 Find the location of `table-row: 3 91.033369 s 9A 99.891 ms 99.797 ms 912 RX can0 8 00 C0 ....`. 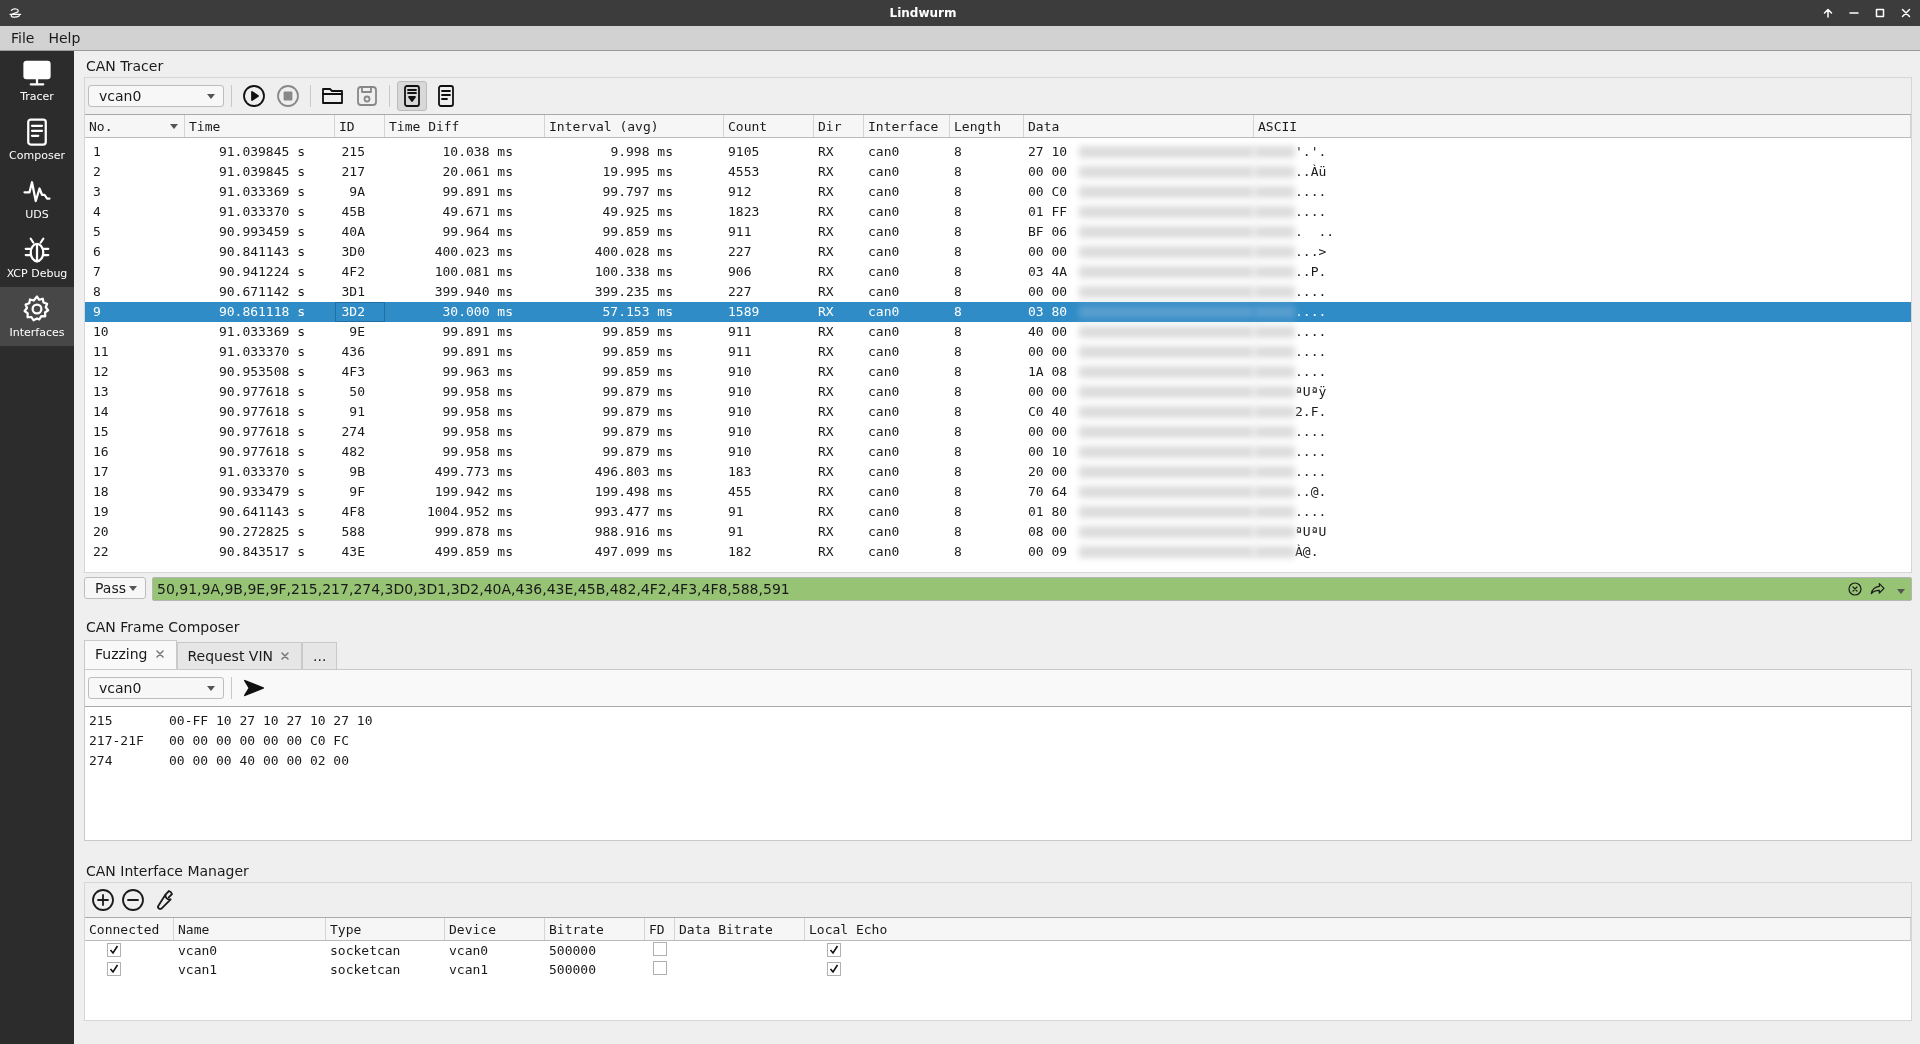

table-row: 3 91.033369 s 9A 99.891 ms 99.797 ms 912 RX can0 8 00 C0 .... is located at coordinates (998, 192).